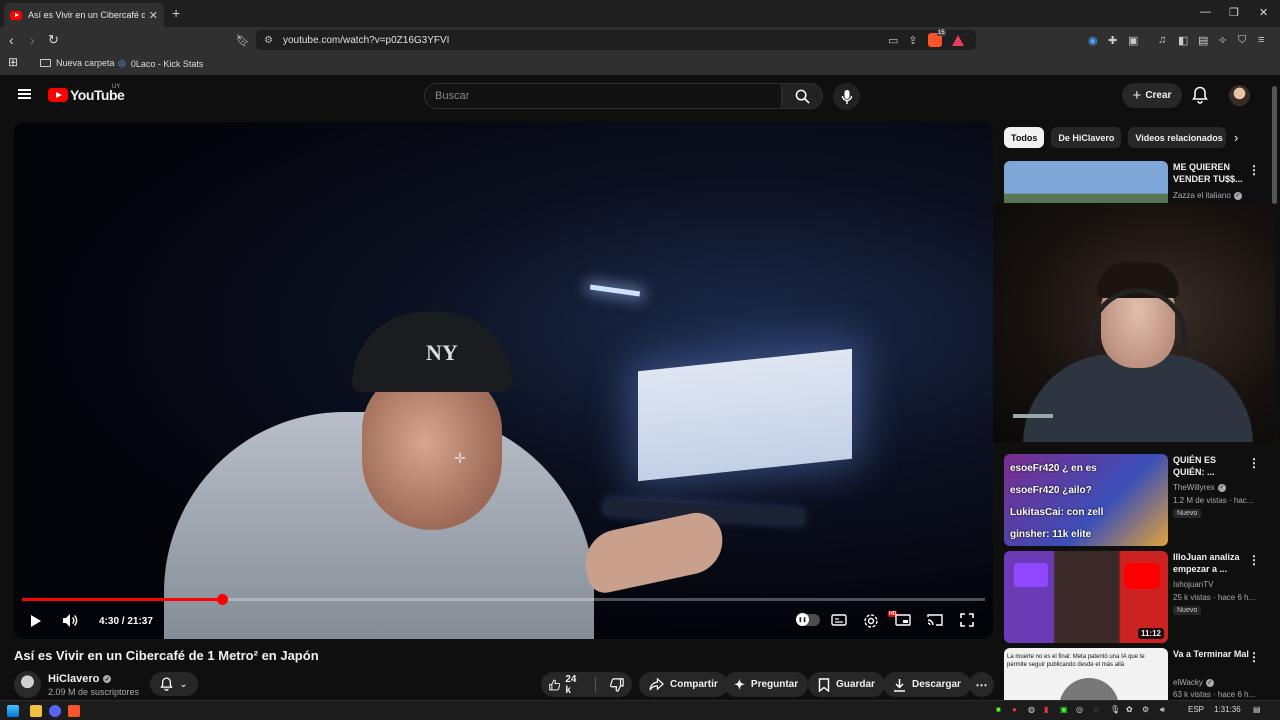 The width and height of the screenshot is (1280, 720). Describe the element at coordinates (871, 621) in the screenshot. I see `settings-gear-icon` at that location.